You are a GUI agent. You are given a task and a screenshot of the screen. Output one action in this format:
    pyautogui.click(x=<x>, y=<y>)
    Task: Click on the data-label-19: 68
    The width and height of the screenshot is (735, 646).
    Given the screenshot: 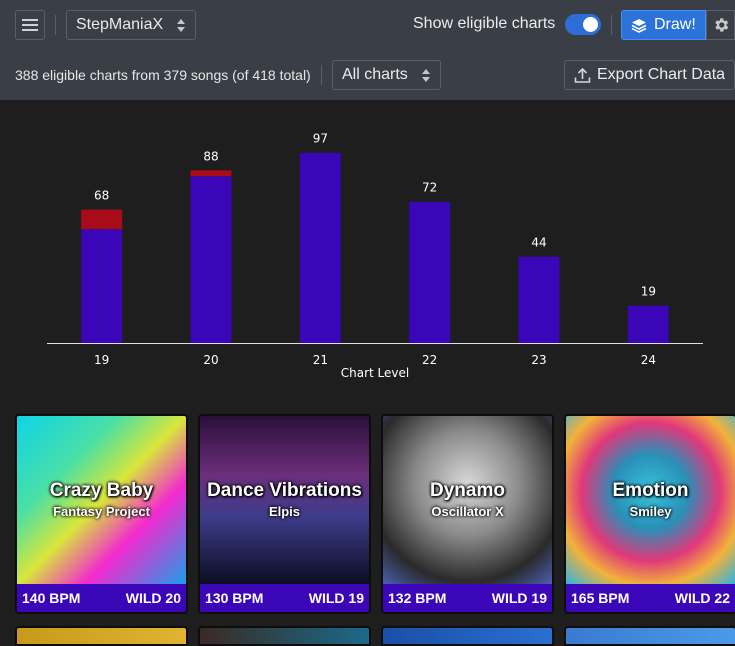 What is the action you would take?
    pyautogui.click(x=101, y=196)
    